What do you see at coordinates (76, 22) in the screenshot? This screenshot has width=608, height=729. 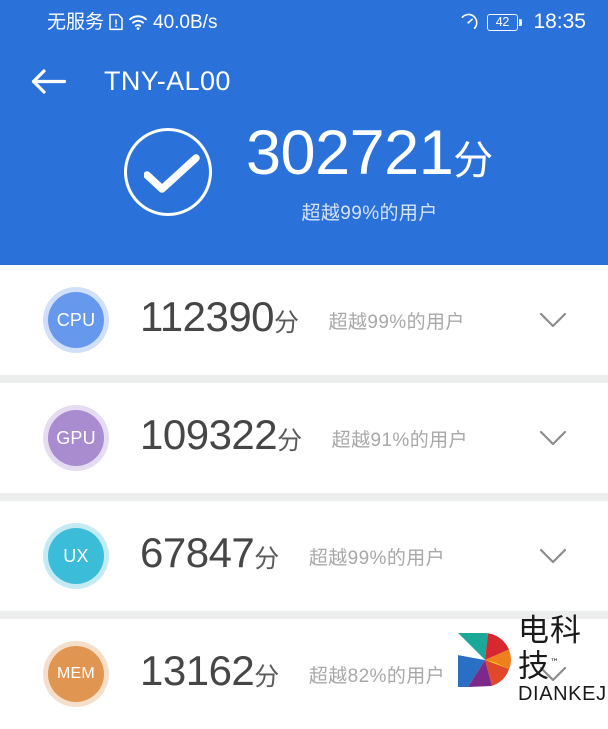 I see `carrier-label: 无服务` at bounding box center [76, 22].